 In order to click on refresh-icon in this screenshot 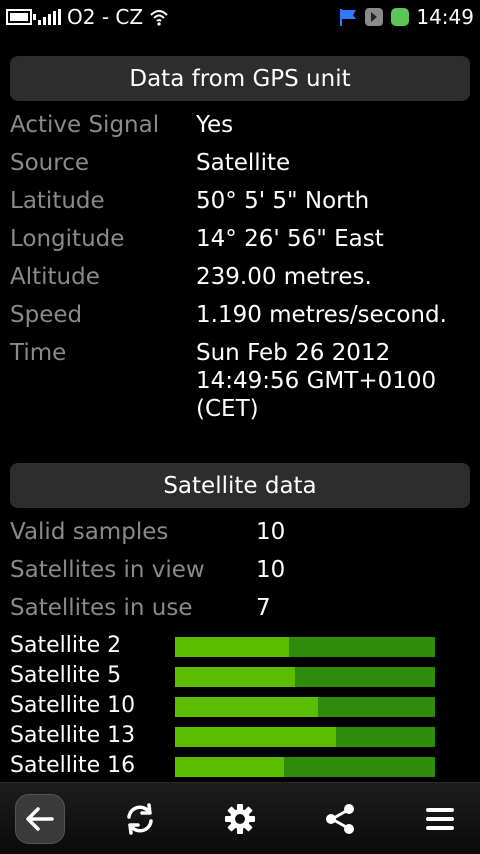, I will do `click(140, 819)`.